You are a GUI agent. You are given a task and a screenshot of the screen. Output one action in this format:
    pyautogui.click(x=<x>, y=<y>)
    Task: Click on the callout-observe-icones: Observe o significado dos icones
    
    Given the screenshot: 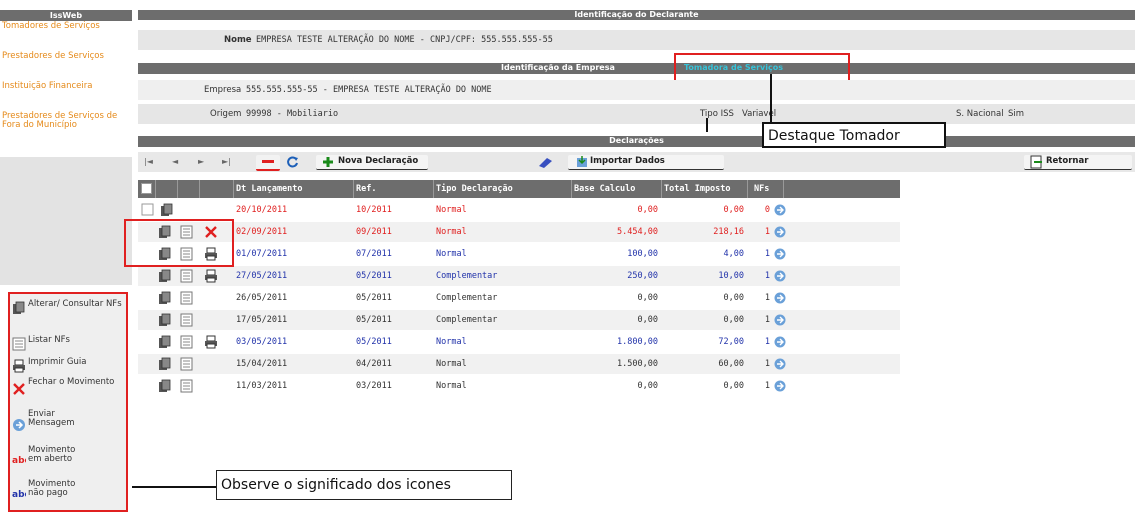 What is the action you would take?
    pyautogui.click(x=364, y=485)
    